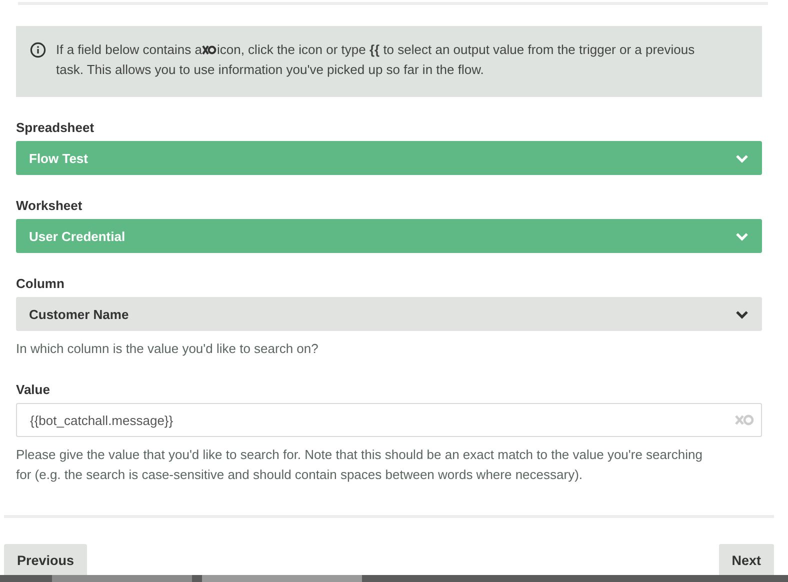 The width and height of the screenshot is (788, 582). Describe the element at coordinates (360, 465) in the screenshot. I see `help-text: Please give the value that you'd like to search for. Note that this should be an exact match to the value you're searching for (e.g. the search is case-sensitive and should contain spaces between words where necessary).` at that location.